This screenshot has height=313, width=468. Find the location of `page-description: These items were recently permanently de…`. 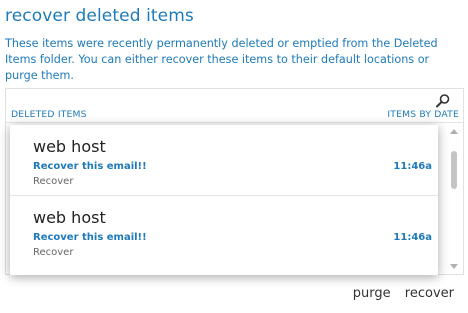

page-description: These items were recently permanently de… is located at coordinates (221, 59).